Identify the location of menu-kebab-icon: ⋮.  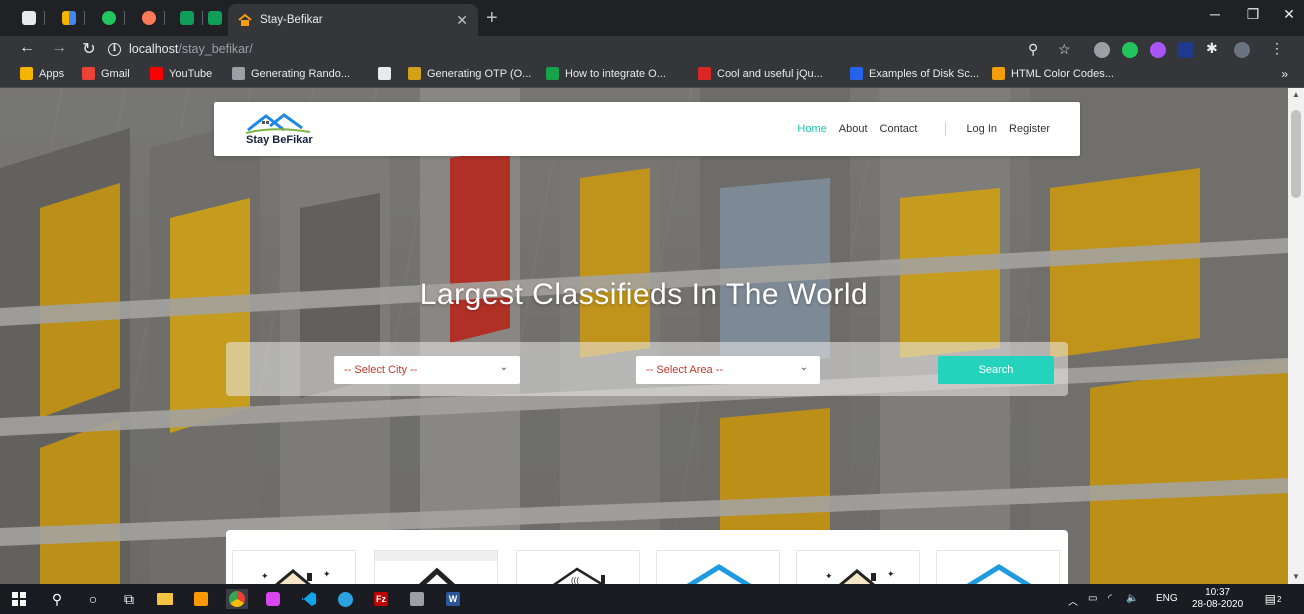
(1278, 48).